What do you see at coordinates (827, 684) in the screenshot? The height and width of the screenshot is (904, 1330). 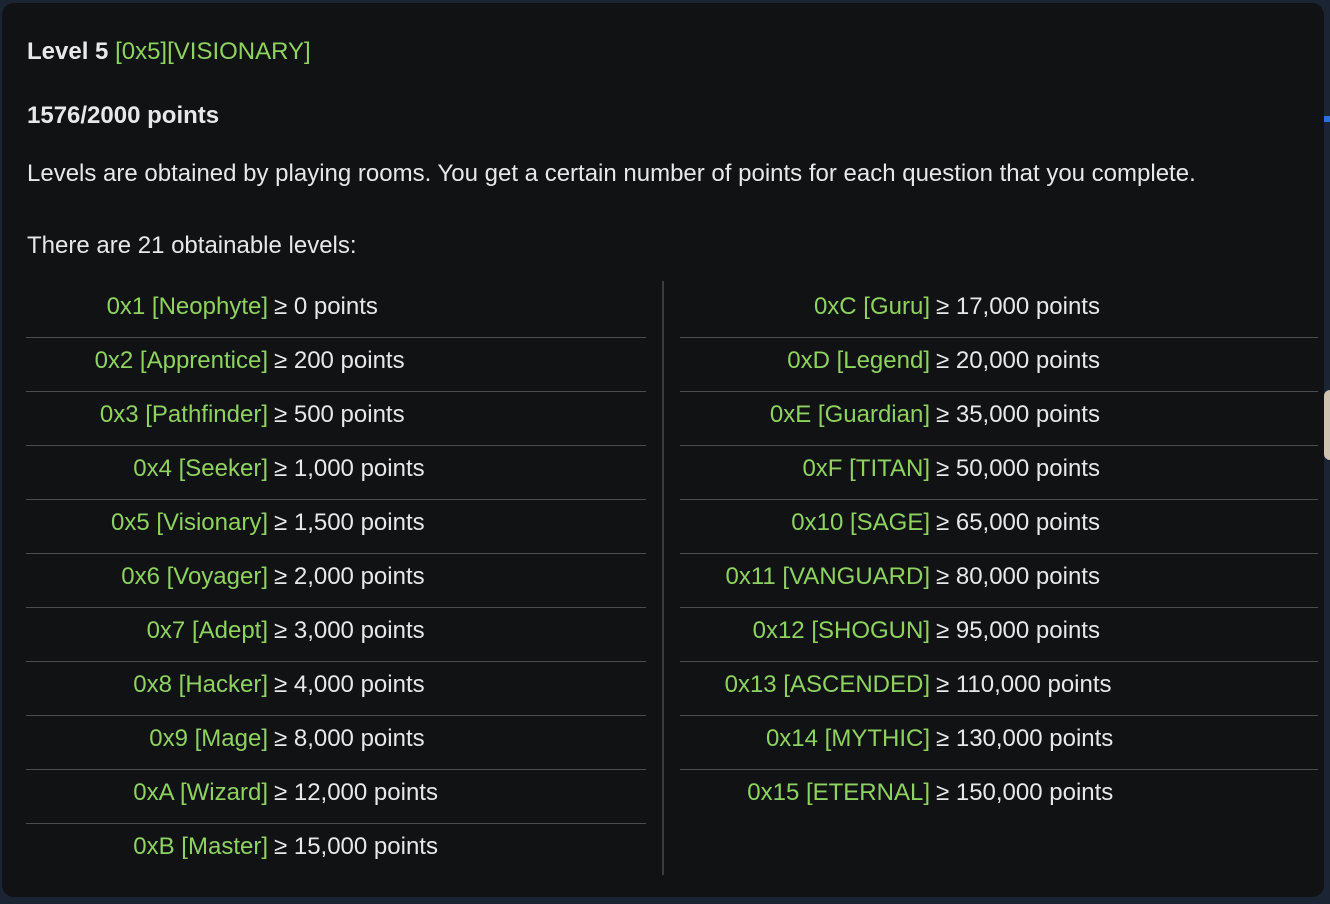 I see `level-name: 0x13 [ASCENDED]` at bounding box center [827, 684].